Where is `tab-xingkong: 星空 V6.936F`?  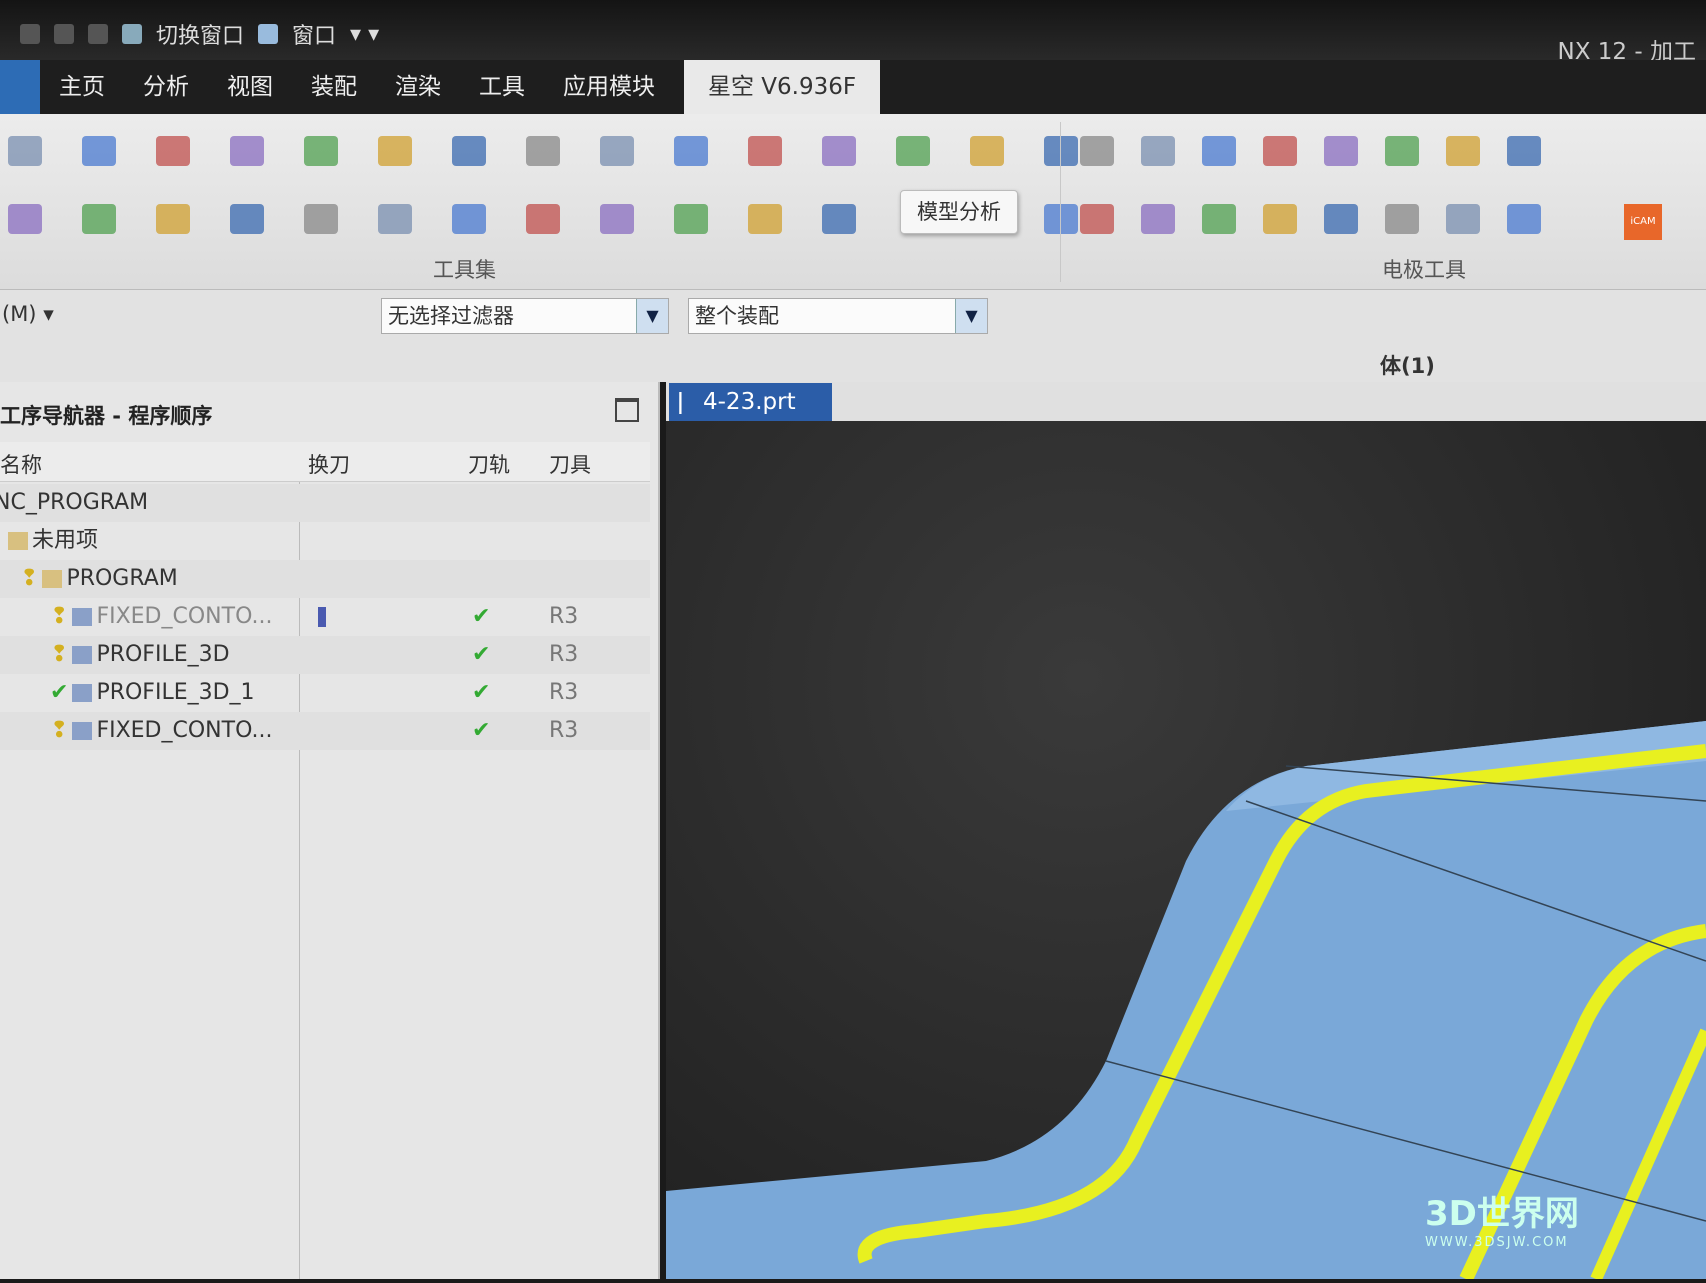
tab-xingkong: 星空 V6.936F is located at coordinates (782, 87).